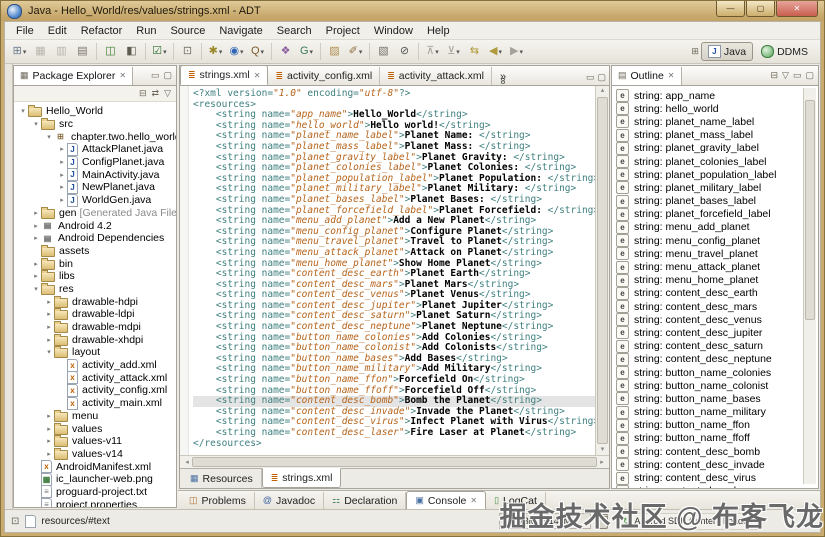 The height and width of the screenshot is (537, 825). Describe the element at coordinates (131, 51) in the screenshot. I see `avd-manager-icon: ◧` at that location.